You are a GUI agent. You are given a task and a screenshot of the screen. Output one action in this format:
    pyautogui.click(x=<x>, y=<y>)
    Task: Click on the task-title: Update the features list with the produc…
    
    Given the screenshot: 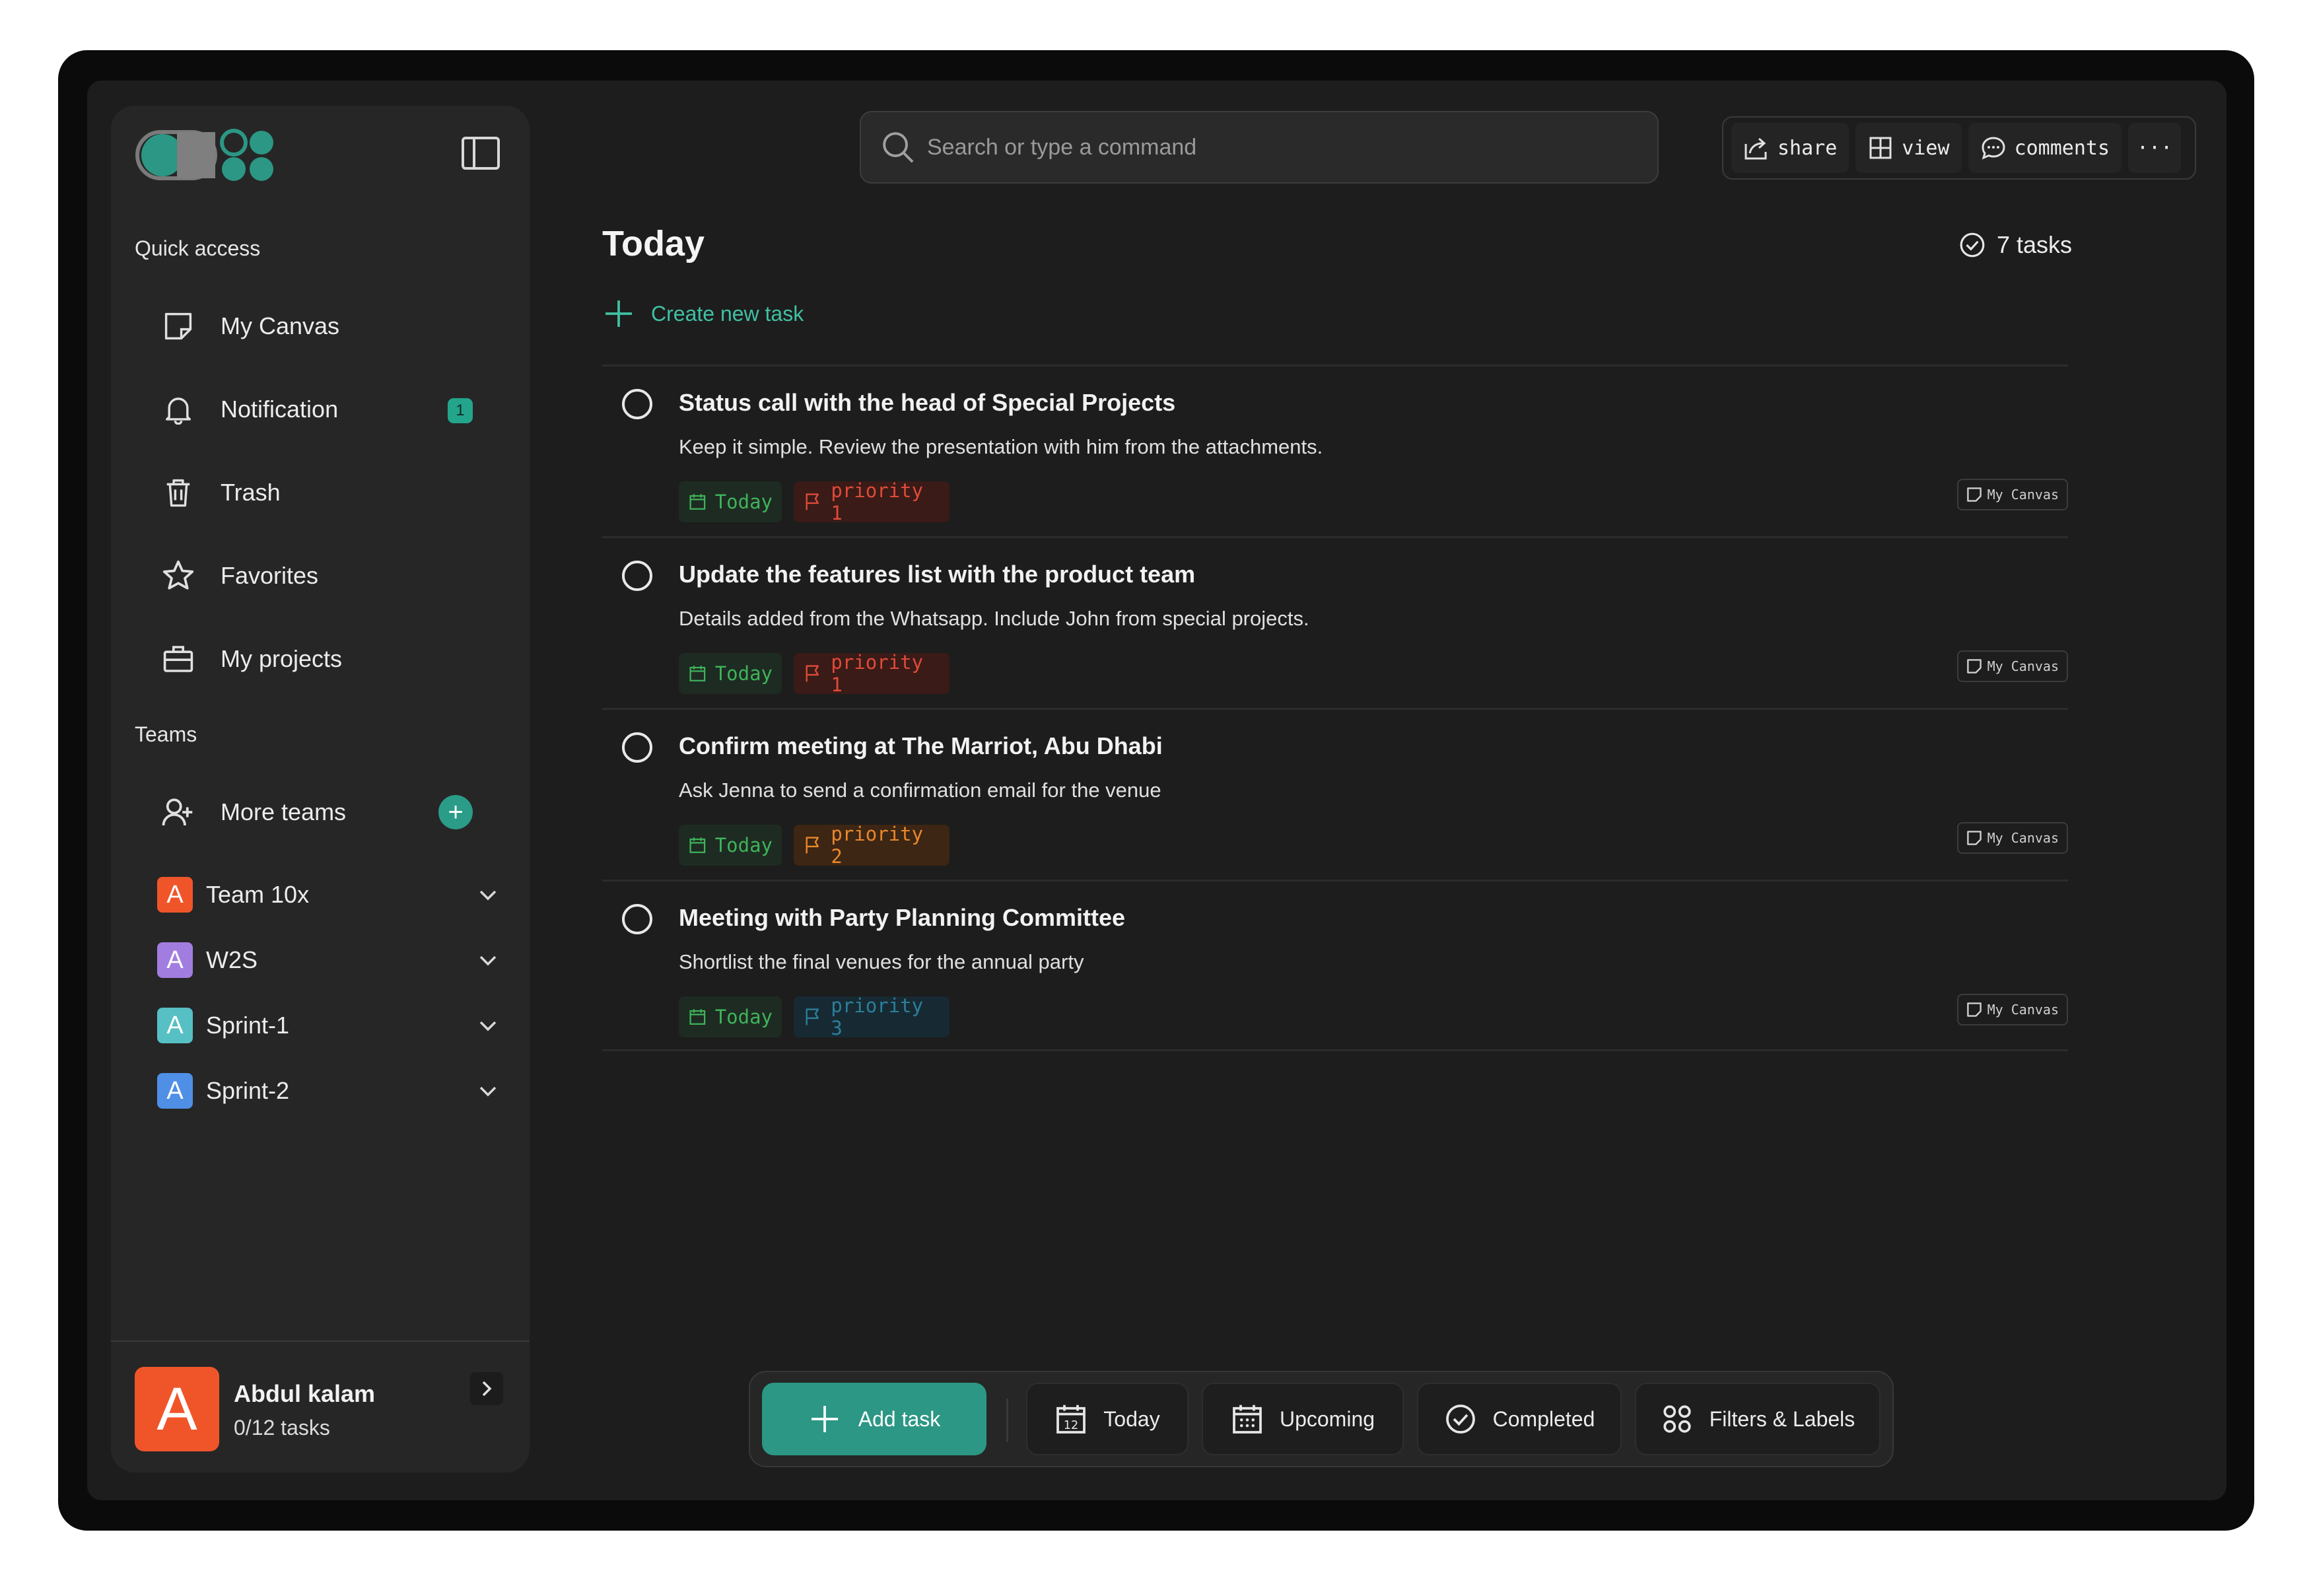 What is the action you would take?
    pyautogui.click(x=938, y=574)
    